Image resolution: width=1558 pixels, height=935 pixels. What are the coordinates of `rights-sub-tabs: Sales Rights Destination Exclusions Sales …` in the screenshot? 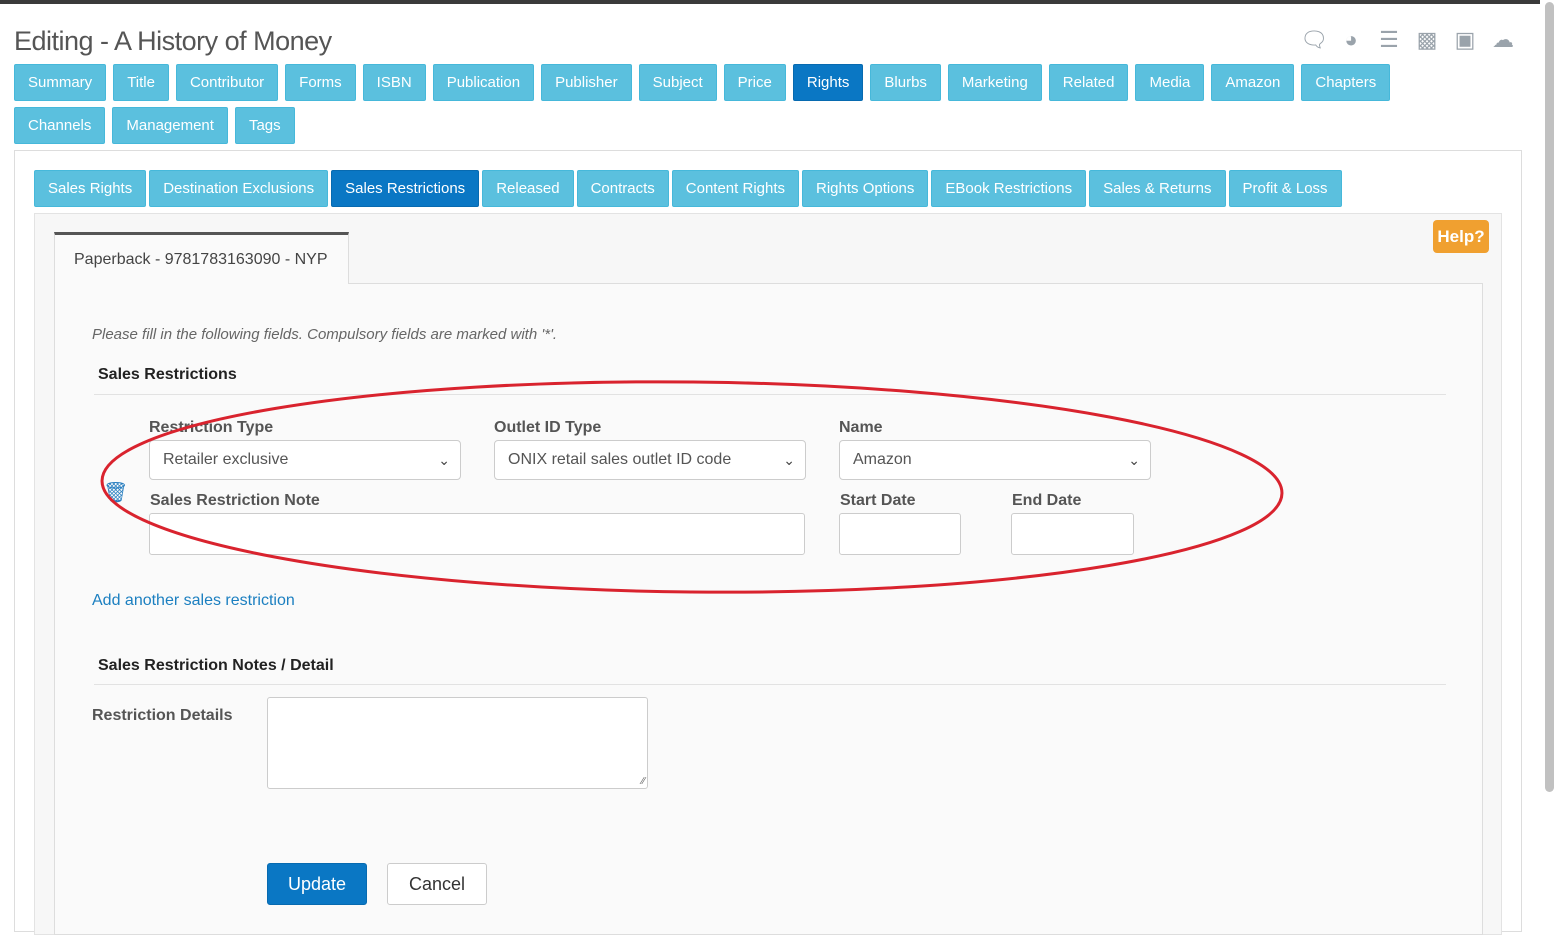 It's located at (689, 191).